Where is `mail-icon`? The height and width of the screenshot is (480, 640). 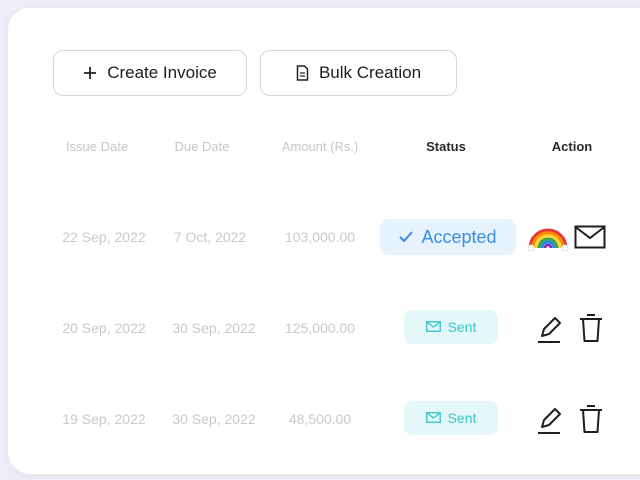 mail-icon is located at coordinates (590, 237).